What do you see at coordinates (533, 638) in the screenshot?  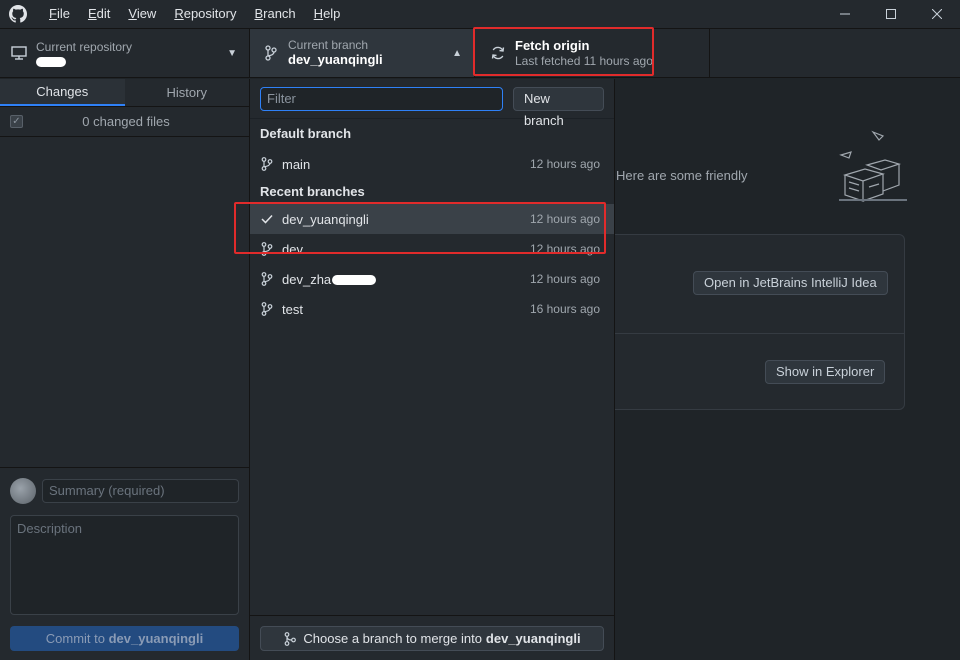 I see `merge-button-branch: dev_yuanqingli` at bounding box center [533, 638].